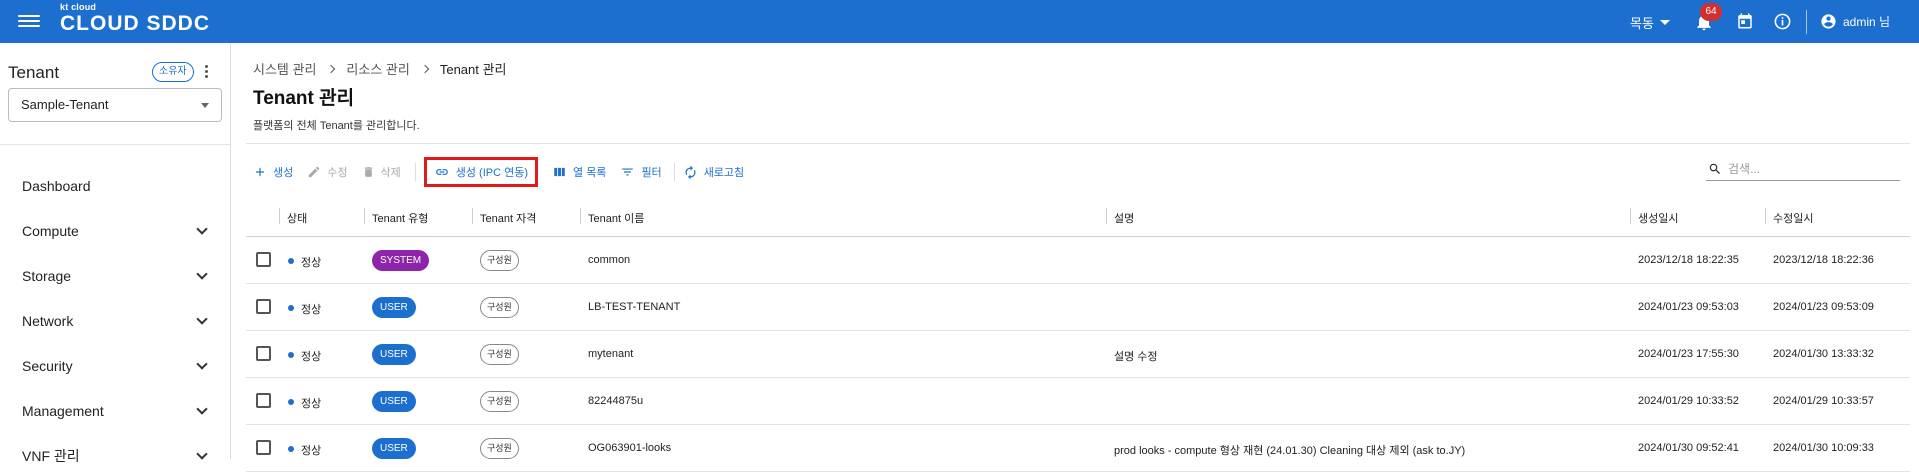 The image size is (1919, 476). Describe the element at coordinates (492, 173) in the screenshot. I see `create-ipc-label: 생성 (IPC 연동)` at that location.